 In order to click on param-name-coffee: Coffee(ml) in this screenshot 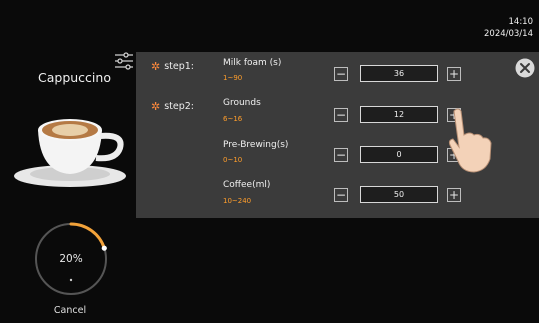, I will do `click(247, 185)`.